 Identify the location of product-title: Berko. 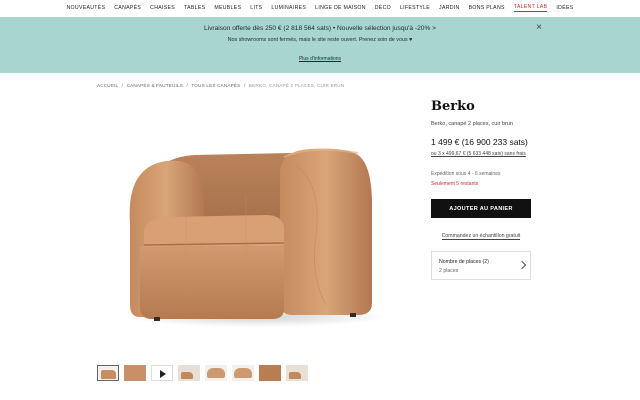
(453, 106).